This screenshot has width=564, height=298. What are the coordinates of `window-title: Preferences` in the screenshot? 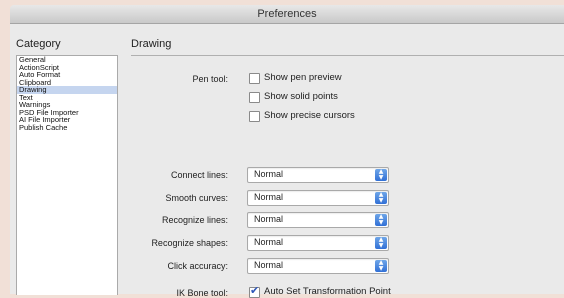 It's located at (287, 14).